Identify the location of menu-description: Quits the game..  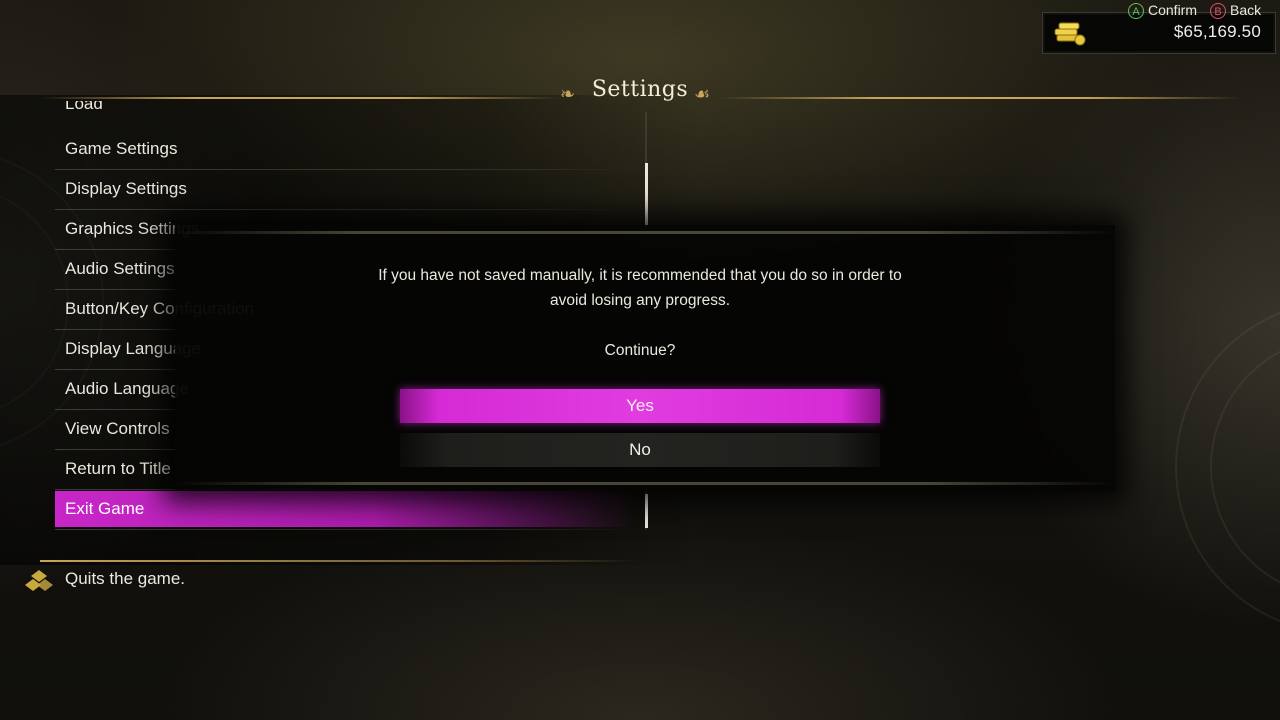
(125, 578).